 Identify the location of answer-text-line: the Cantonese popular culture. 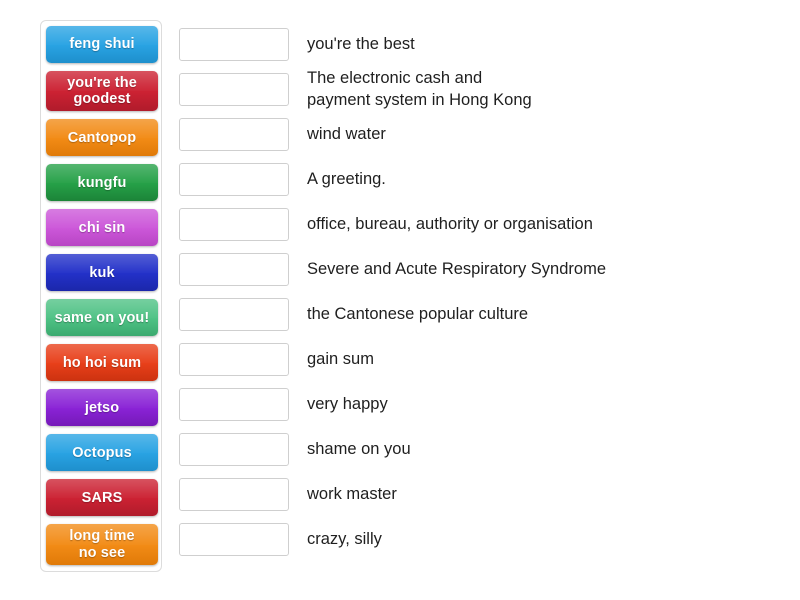
(418, 313).